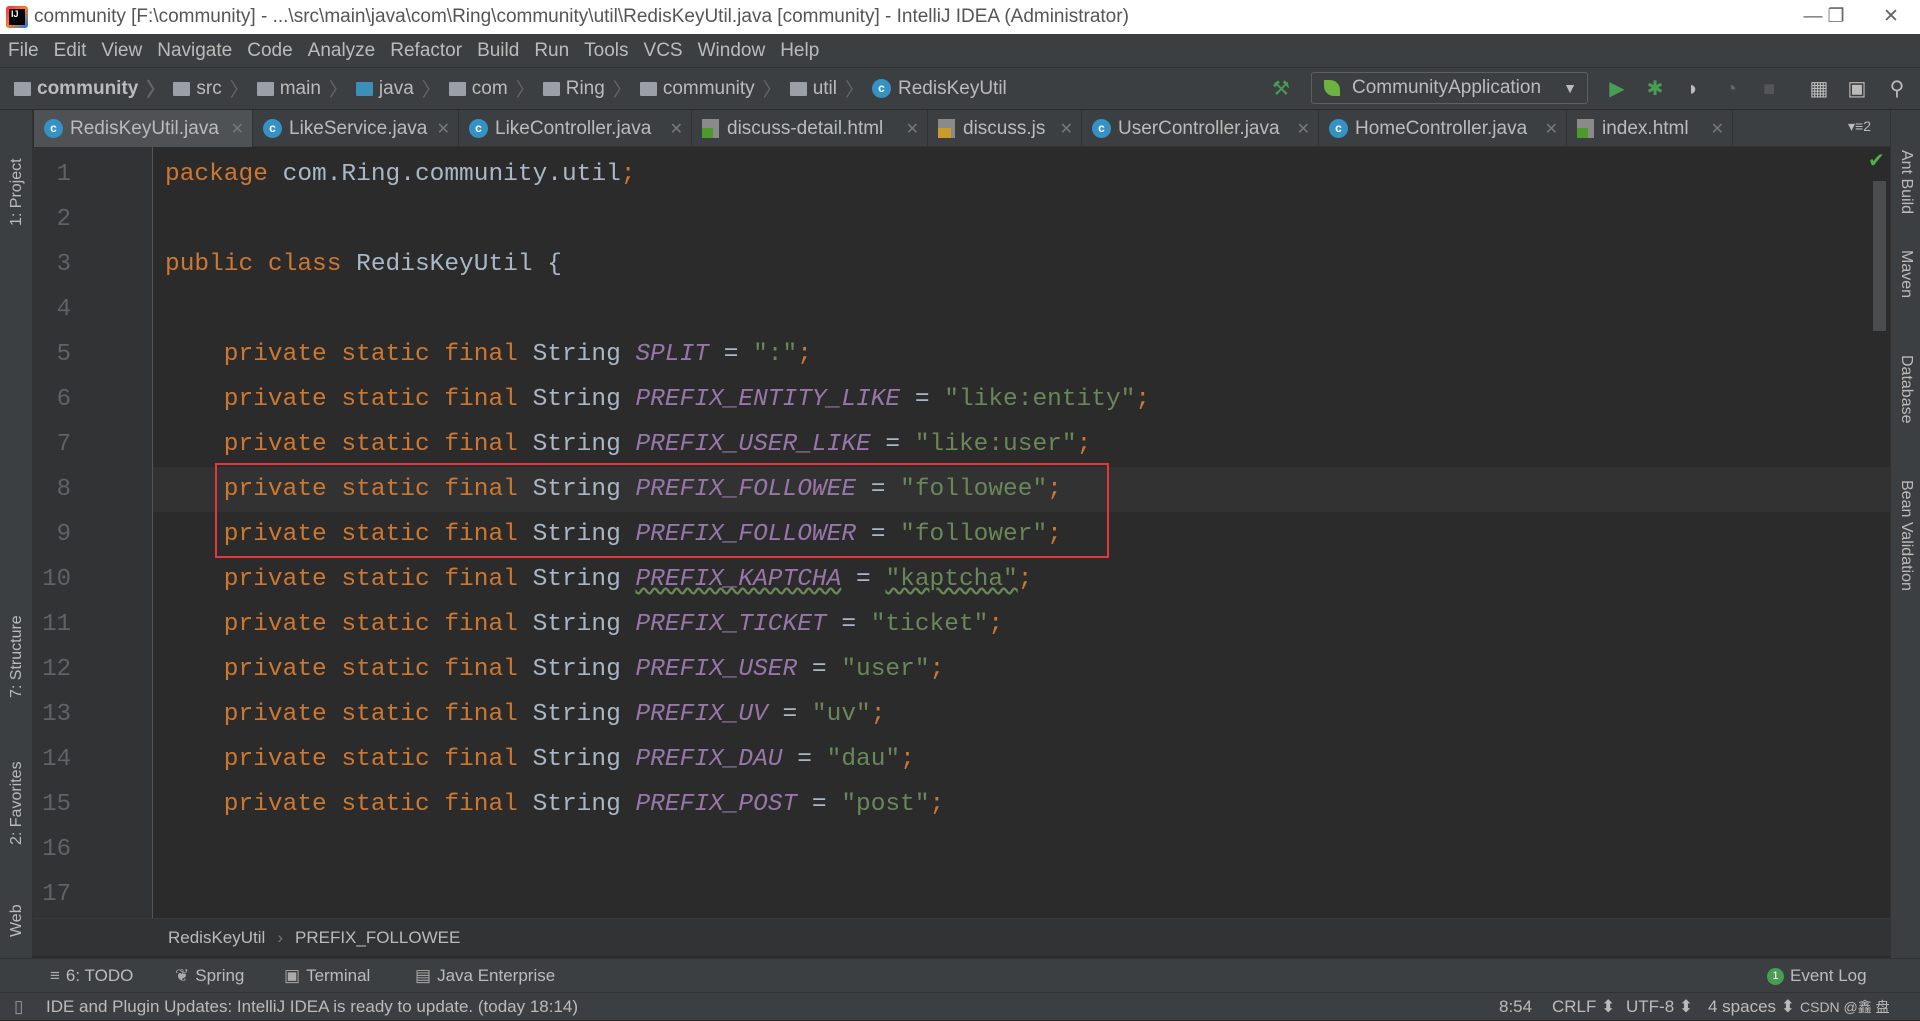  I want to click on todo-tool-button: ≡ 6: TODO, so click(91, 976).